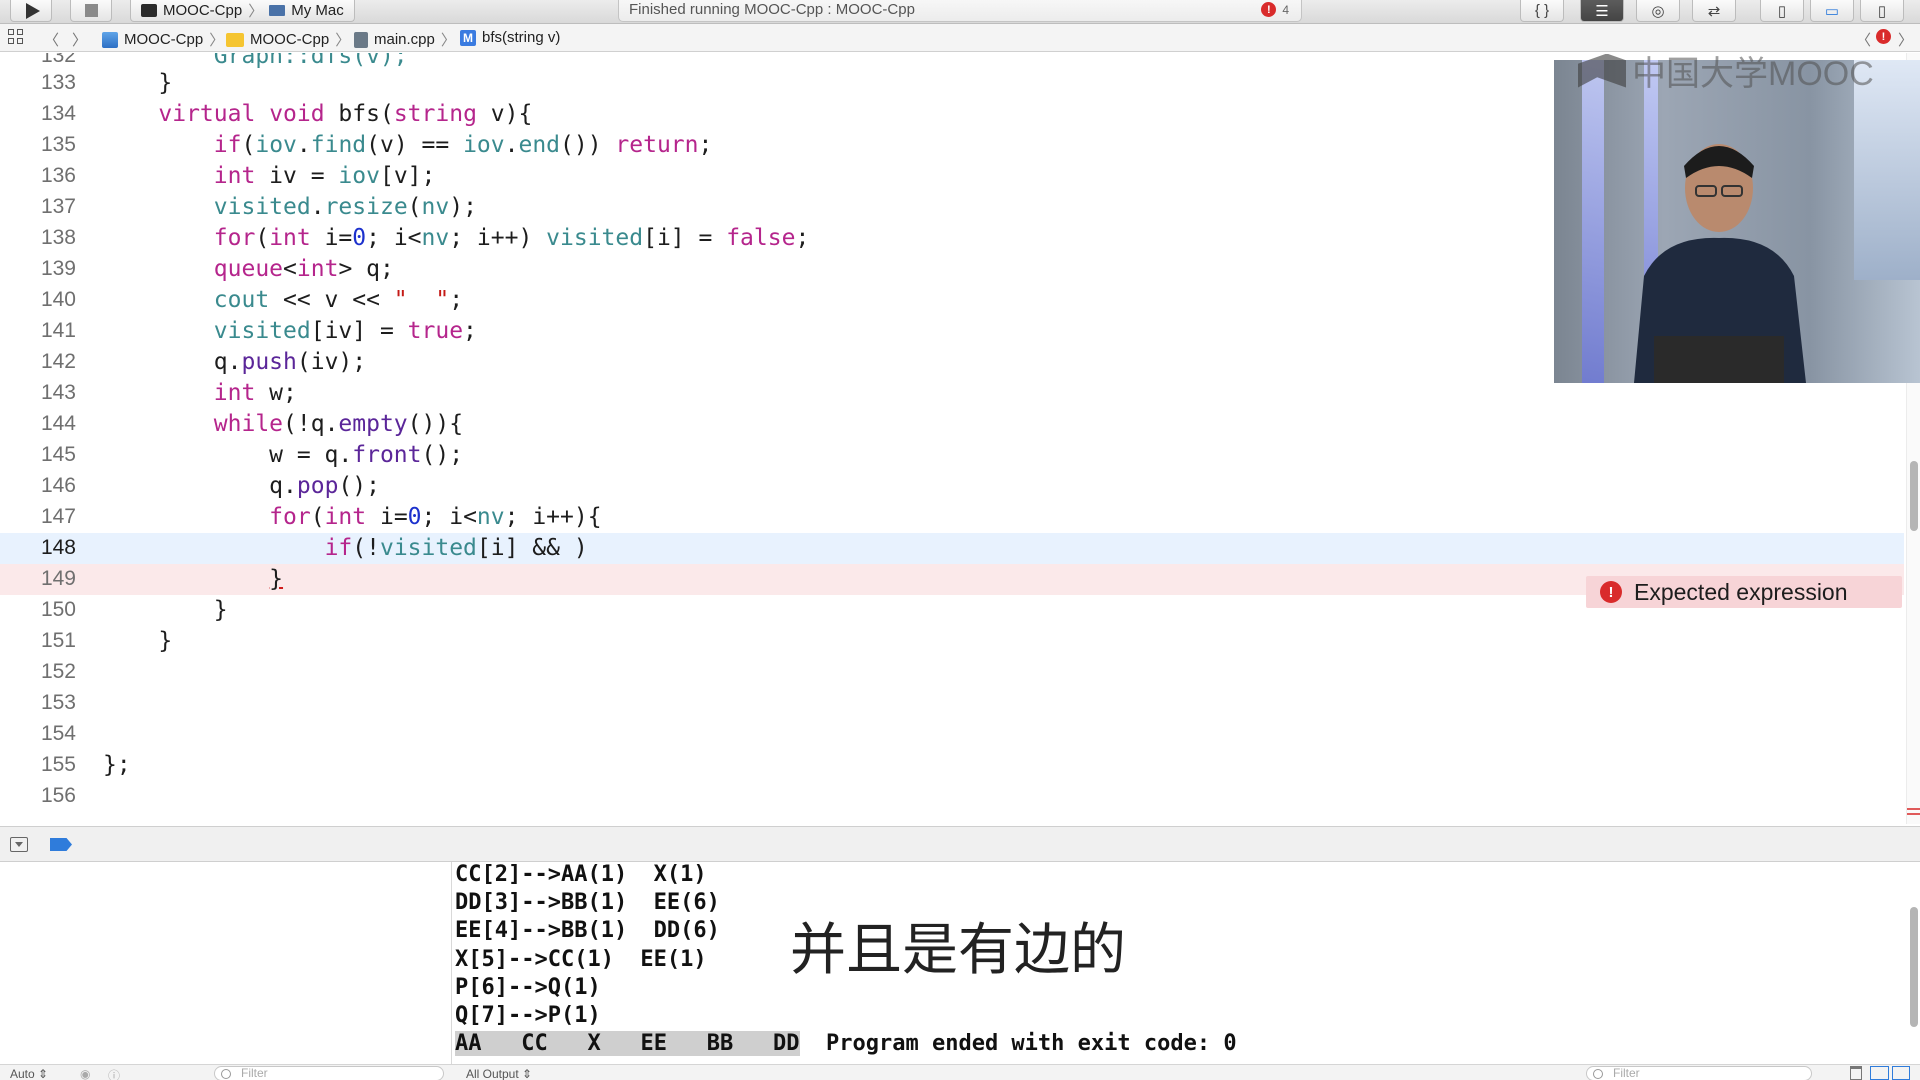 Image resolution: width=1920 pixels, height=1080 pixels. Describe the element at coordinates (1031, 1044) in the screenshot. I see `exit-message: Program ended with exit code: 0` at that location.